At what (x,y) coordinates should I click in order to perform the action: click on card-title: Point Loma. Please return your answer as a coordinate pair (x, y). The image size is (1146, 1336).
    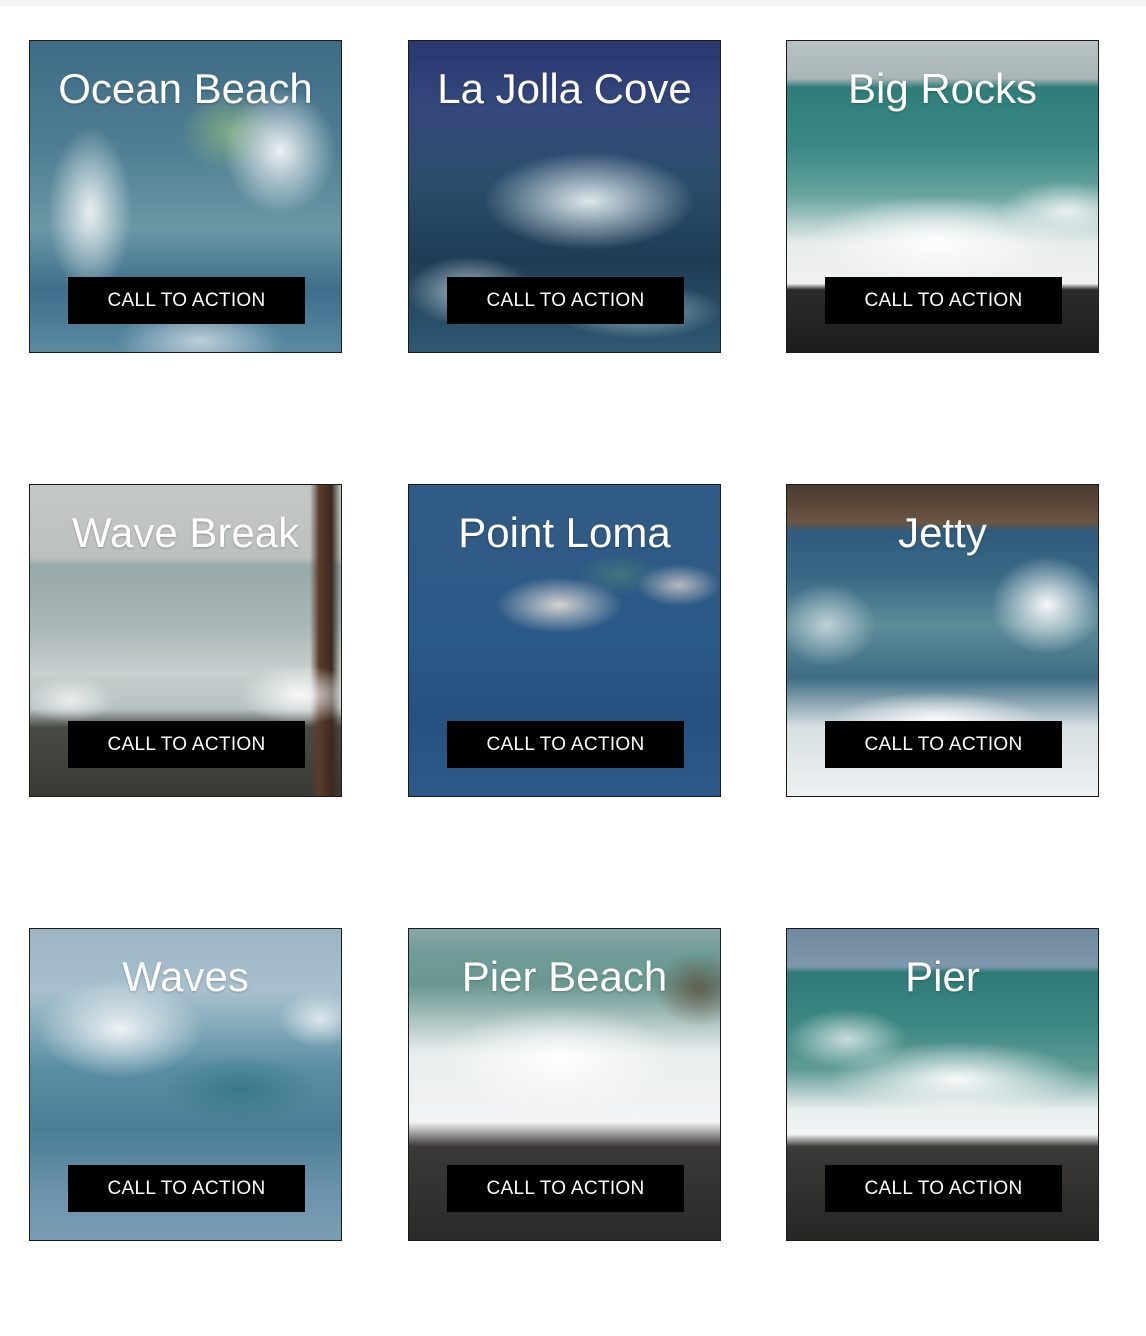
    Looking at the image, I should click on (564, 532).